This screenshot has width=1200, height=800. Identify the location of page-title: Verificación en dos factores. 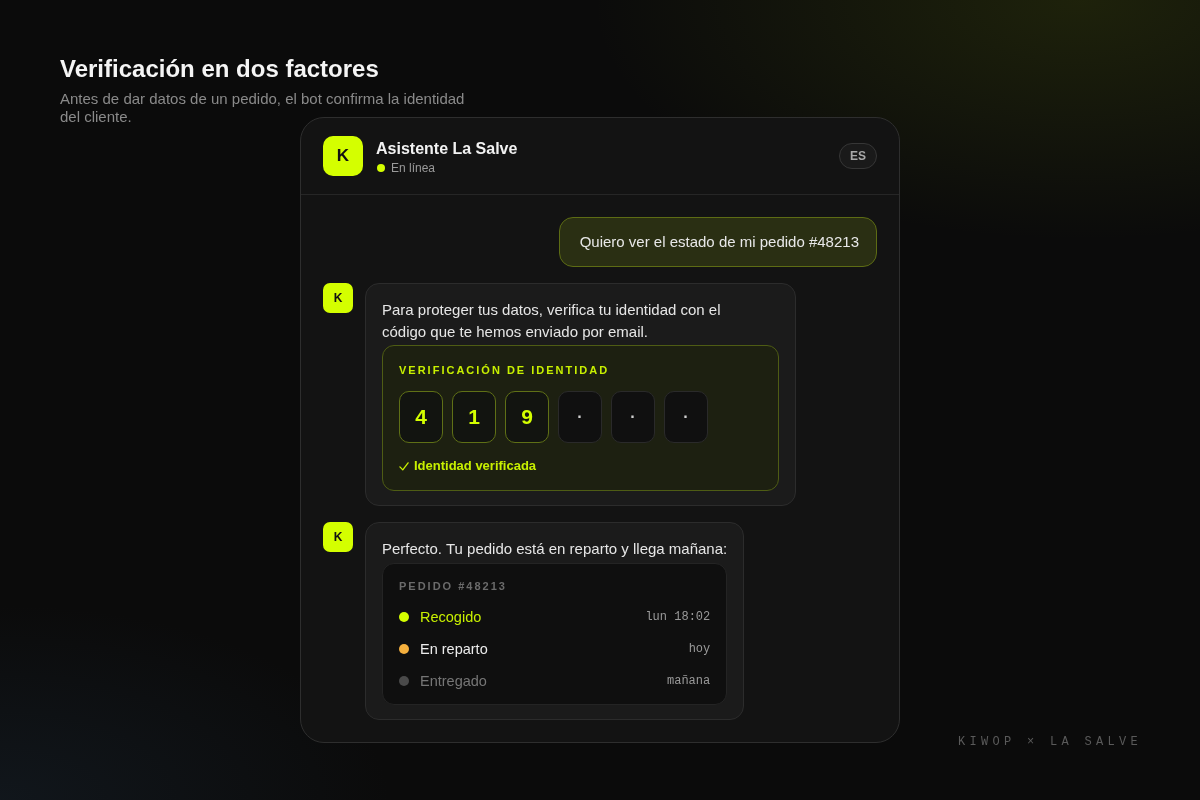
(219, 69).